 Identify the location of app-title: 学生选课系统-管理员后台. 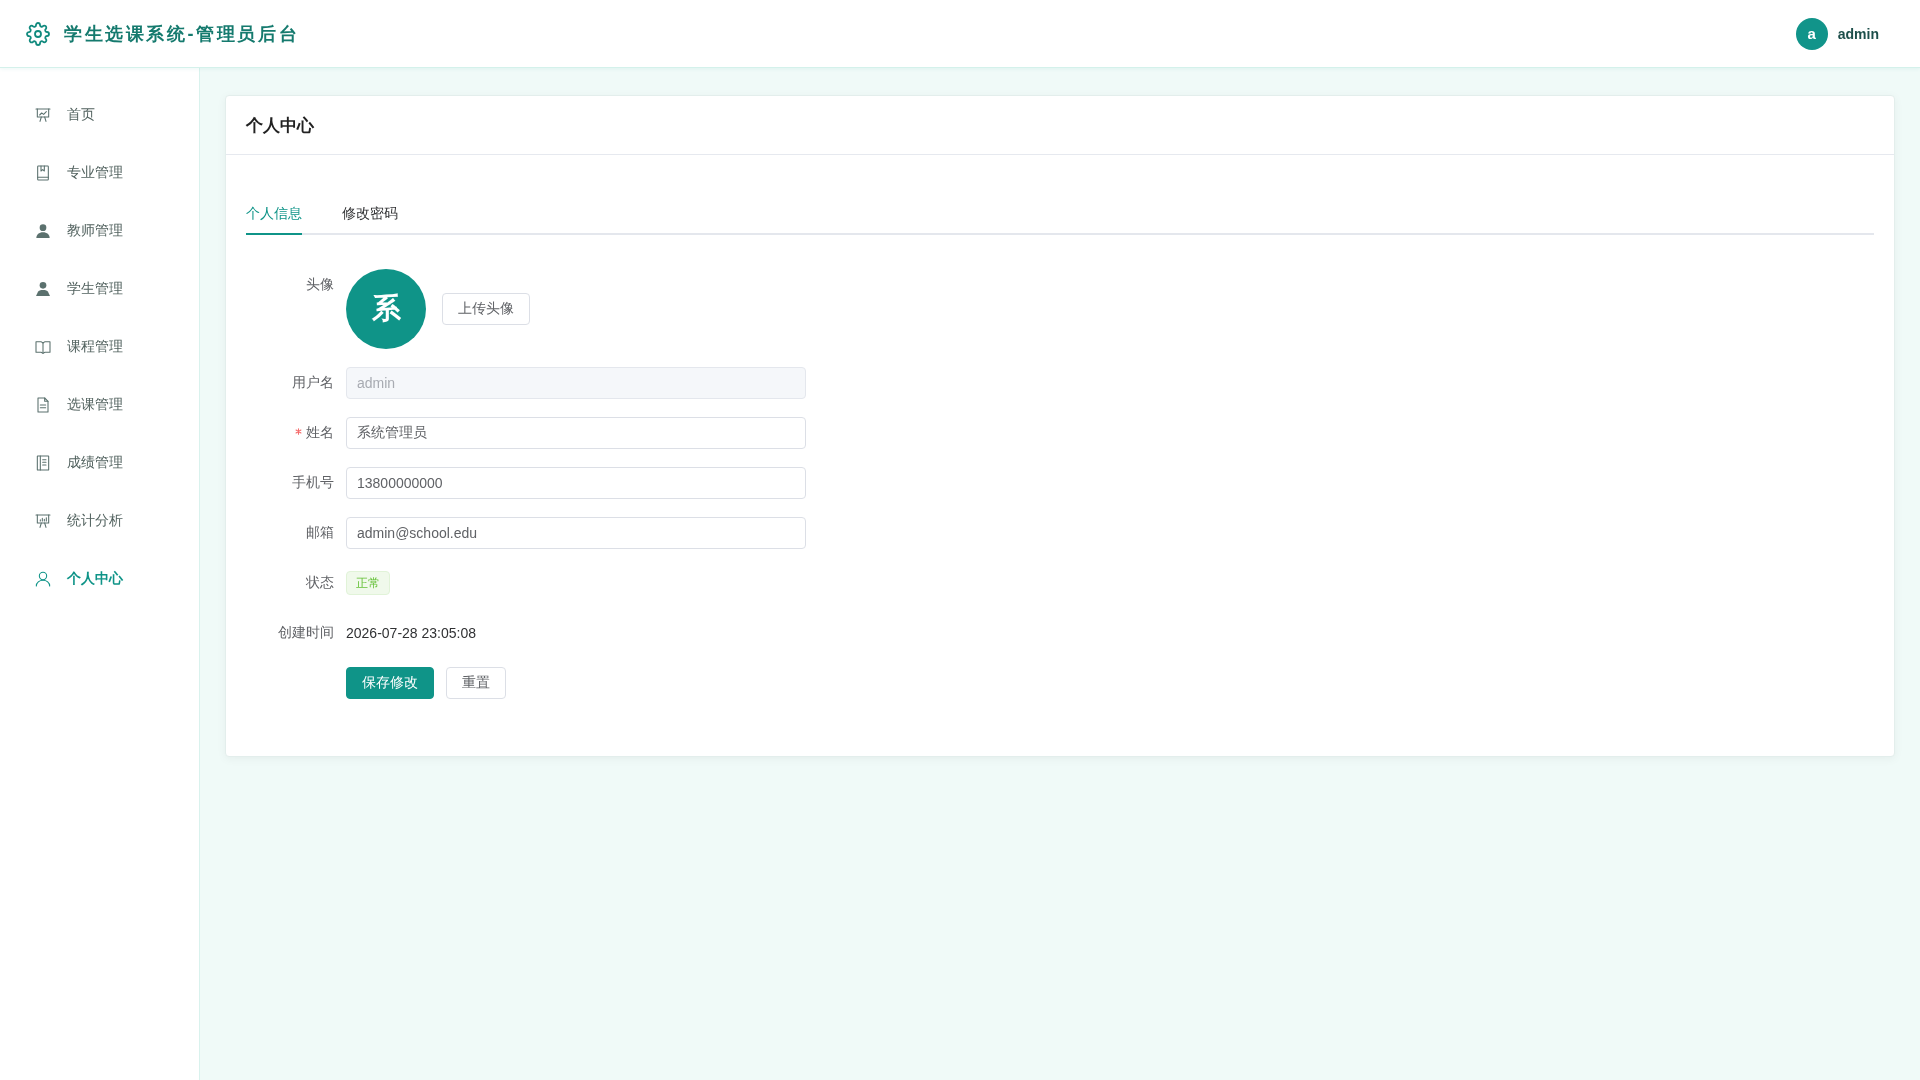
(182, 34).